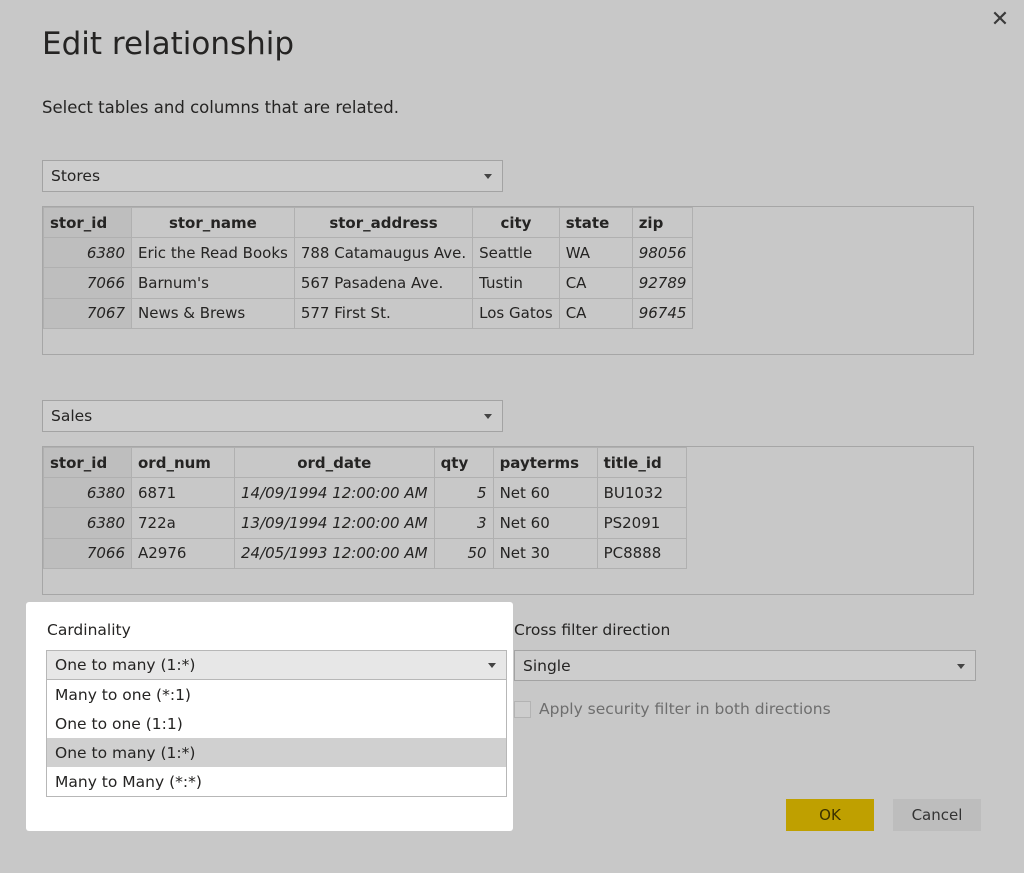 This screenshot has height=873, width=1024. I want to click on cardinality-select-value: One to many (1:*), so click(125, 665).